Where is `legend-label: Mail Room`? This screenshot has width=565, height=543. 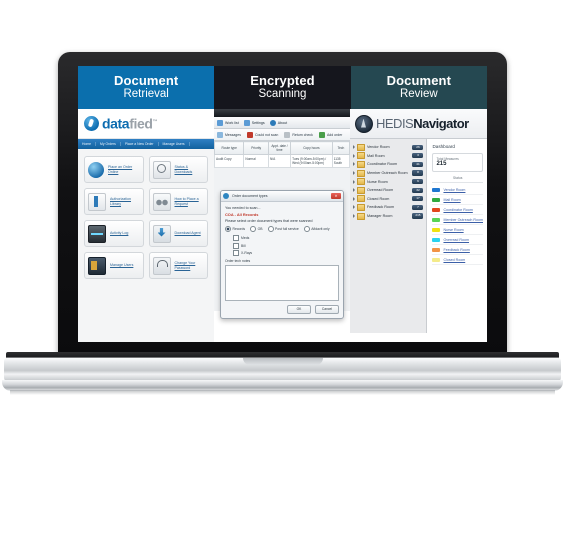
legend-label: Mail Room is located at coordinates (452, 199).